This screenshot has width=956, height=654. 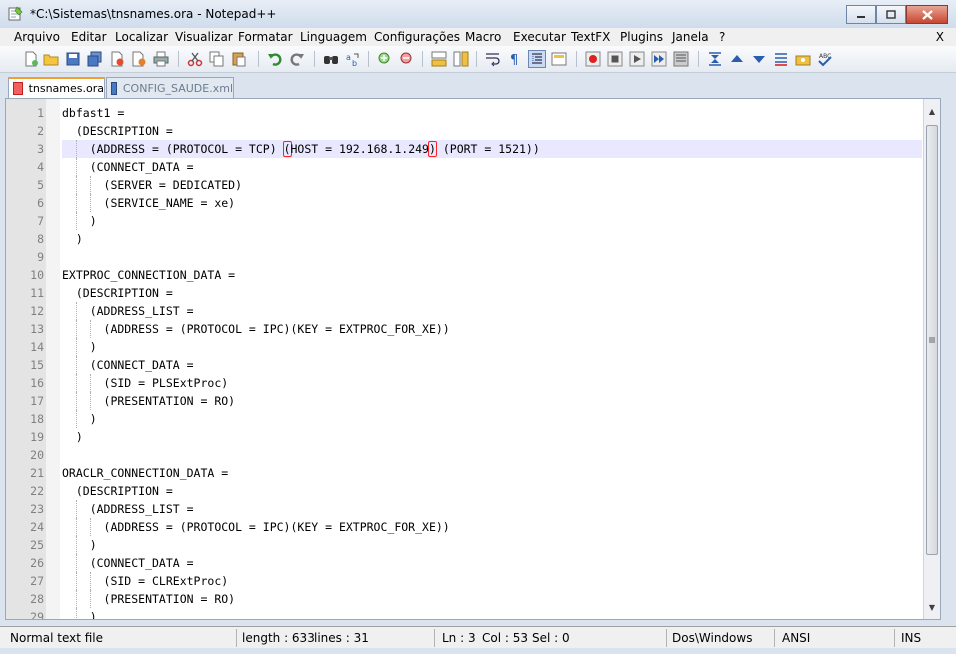 I want to click on menu-plugins: Plugins, so click(x=641, y=37).